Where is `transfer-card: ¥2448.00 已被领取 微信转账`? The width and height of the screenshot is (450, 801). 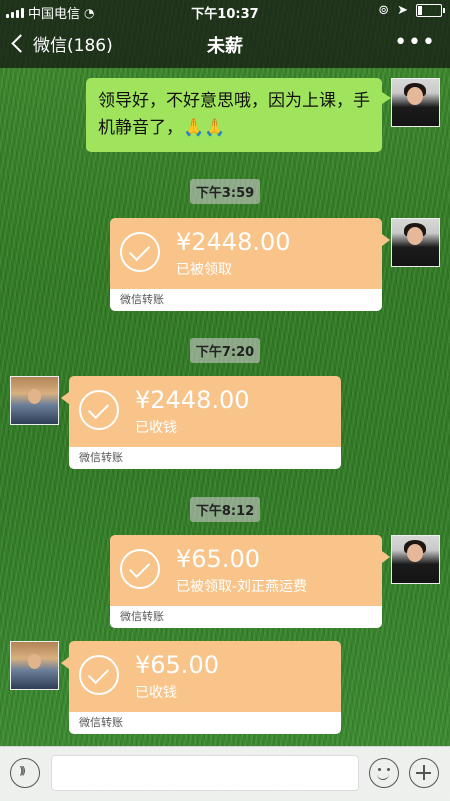
transfer-card: ¥2448.00 已被领取 微信转账 is located at coordinates (250, 264).